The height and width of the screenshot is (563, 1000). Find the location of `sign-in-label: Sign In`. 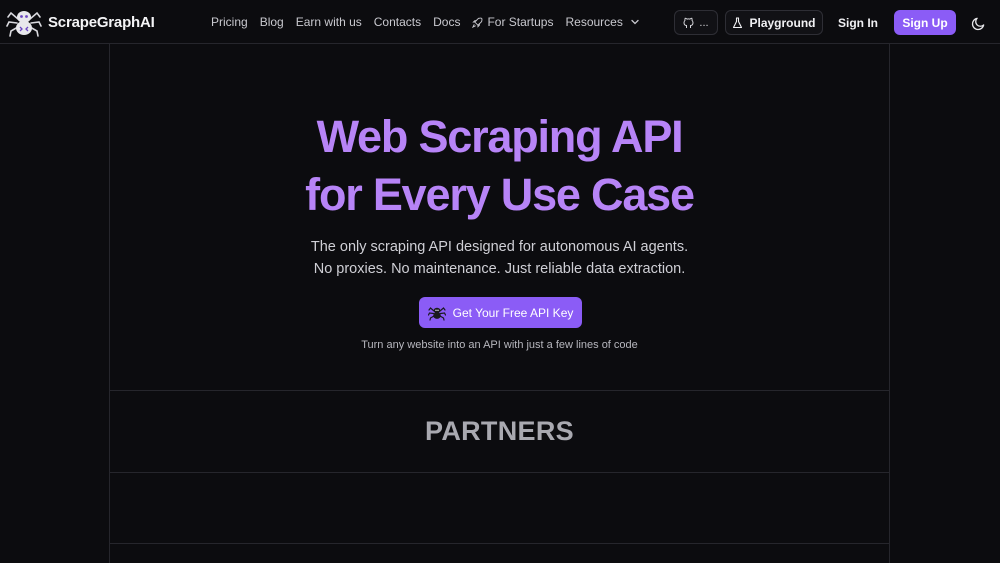

sign-in-label: Sign In is located at coordinates (858, 22).